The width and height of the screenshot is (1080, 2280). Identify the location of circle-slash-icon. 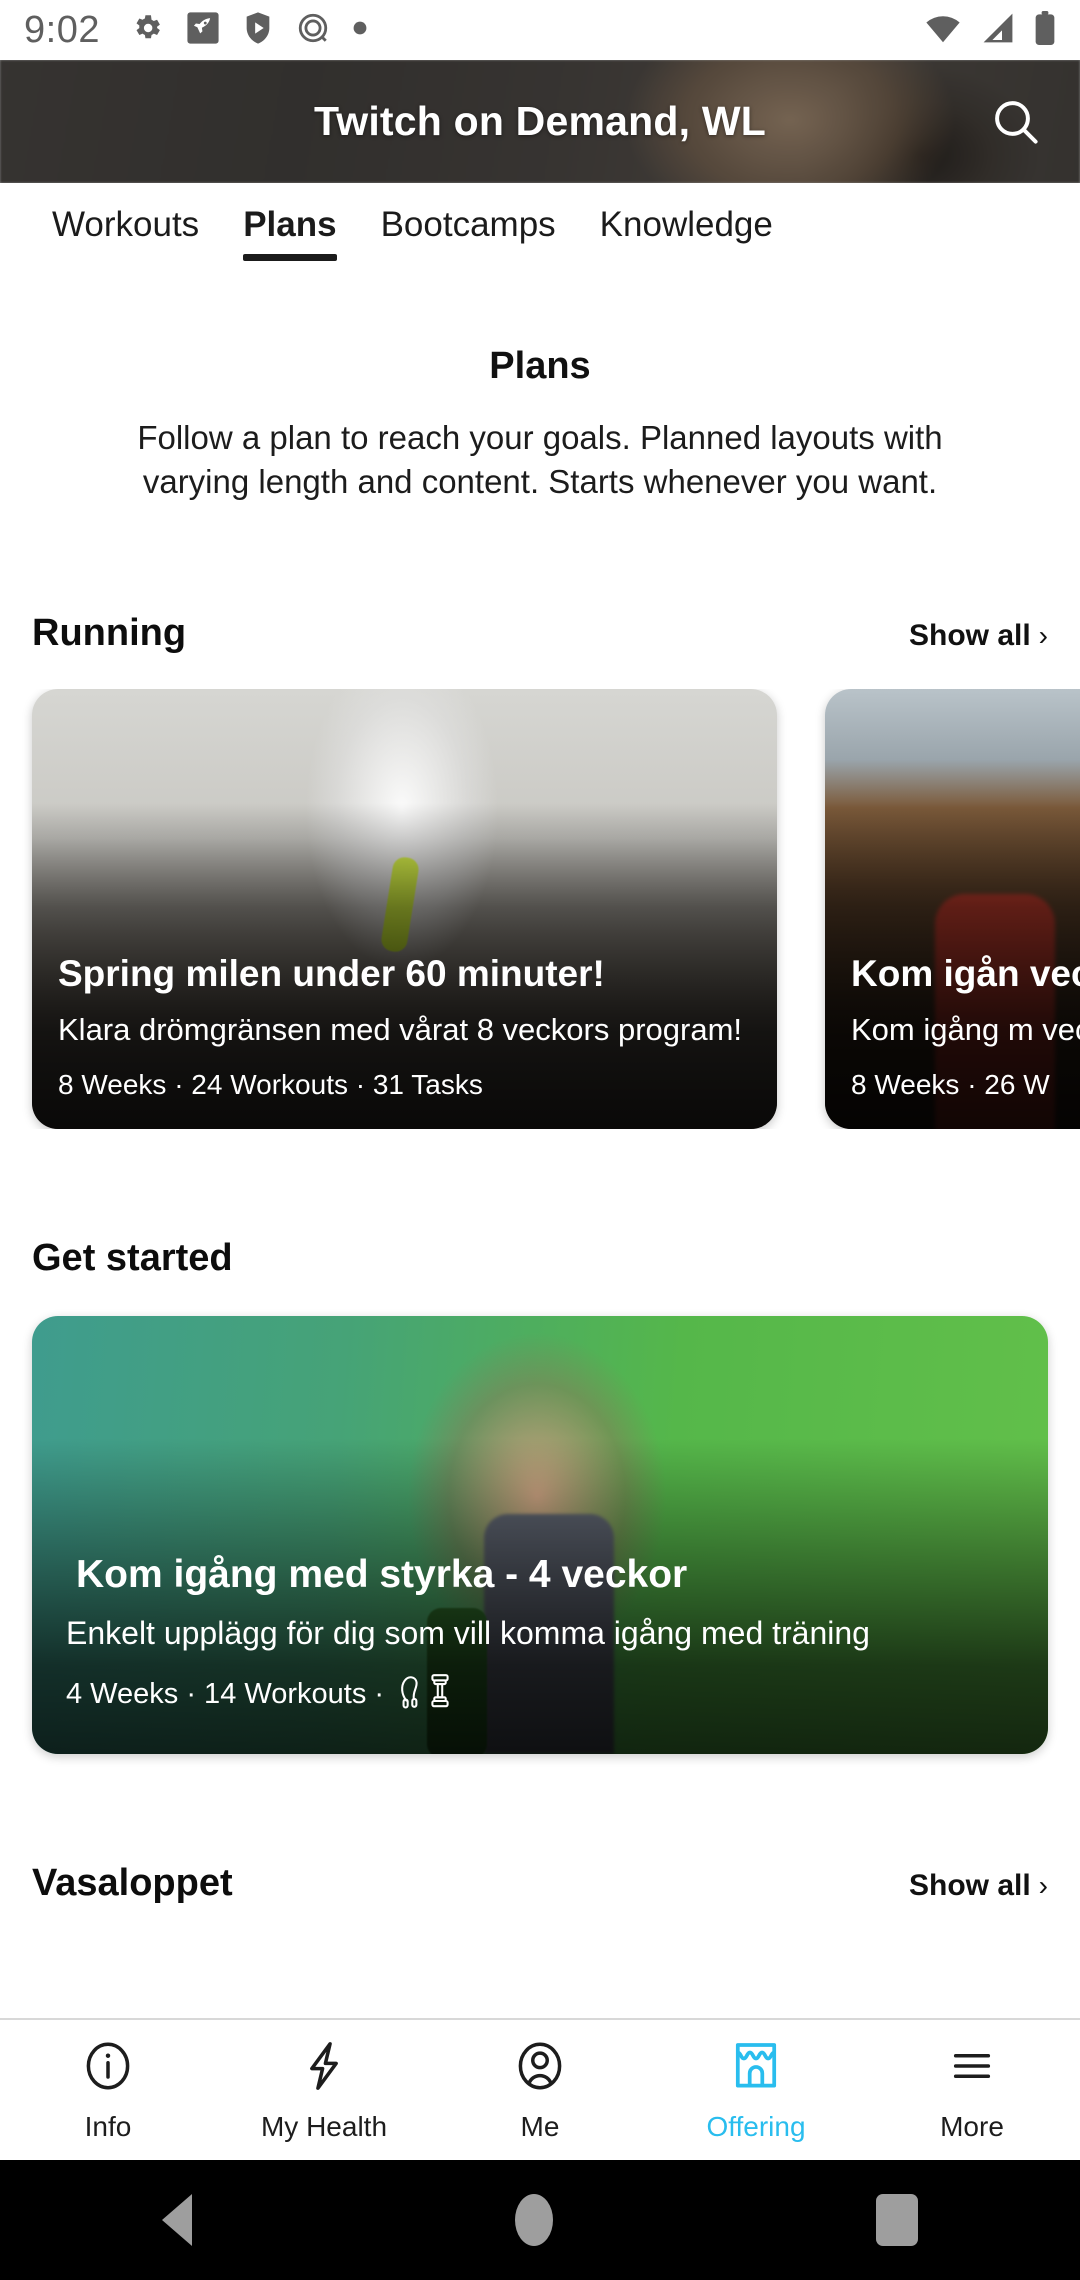
(313, 30).